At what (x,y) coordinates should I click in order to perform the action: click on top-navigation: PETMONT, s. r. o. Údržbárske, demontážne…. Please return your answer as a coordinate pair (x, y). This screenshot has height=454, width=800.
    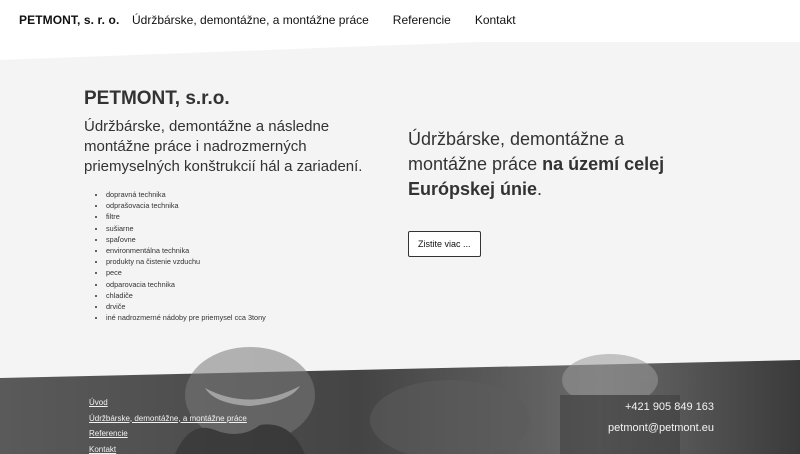
    Looking at the image, I should click on (400, 21).